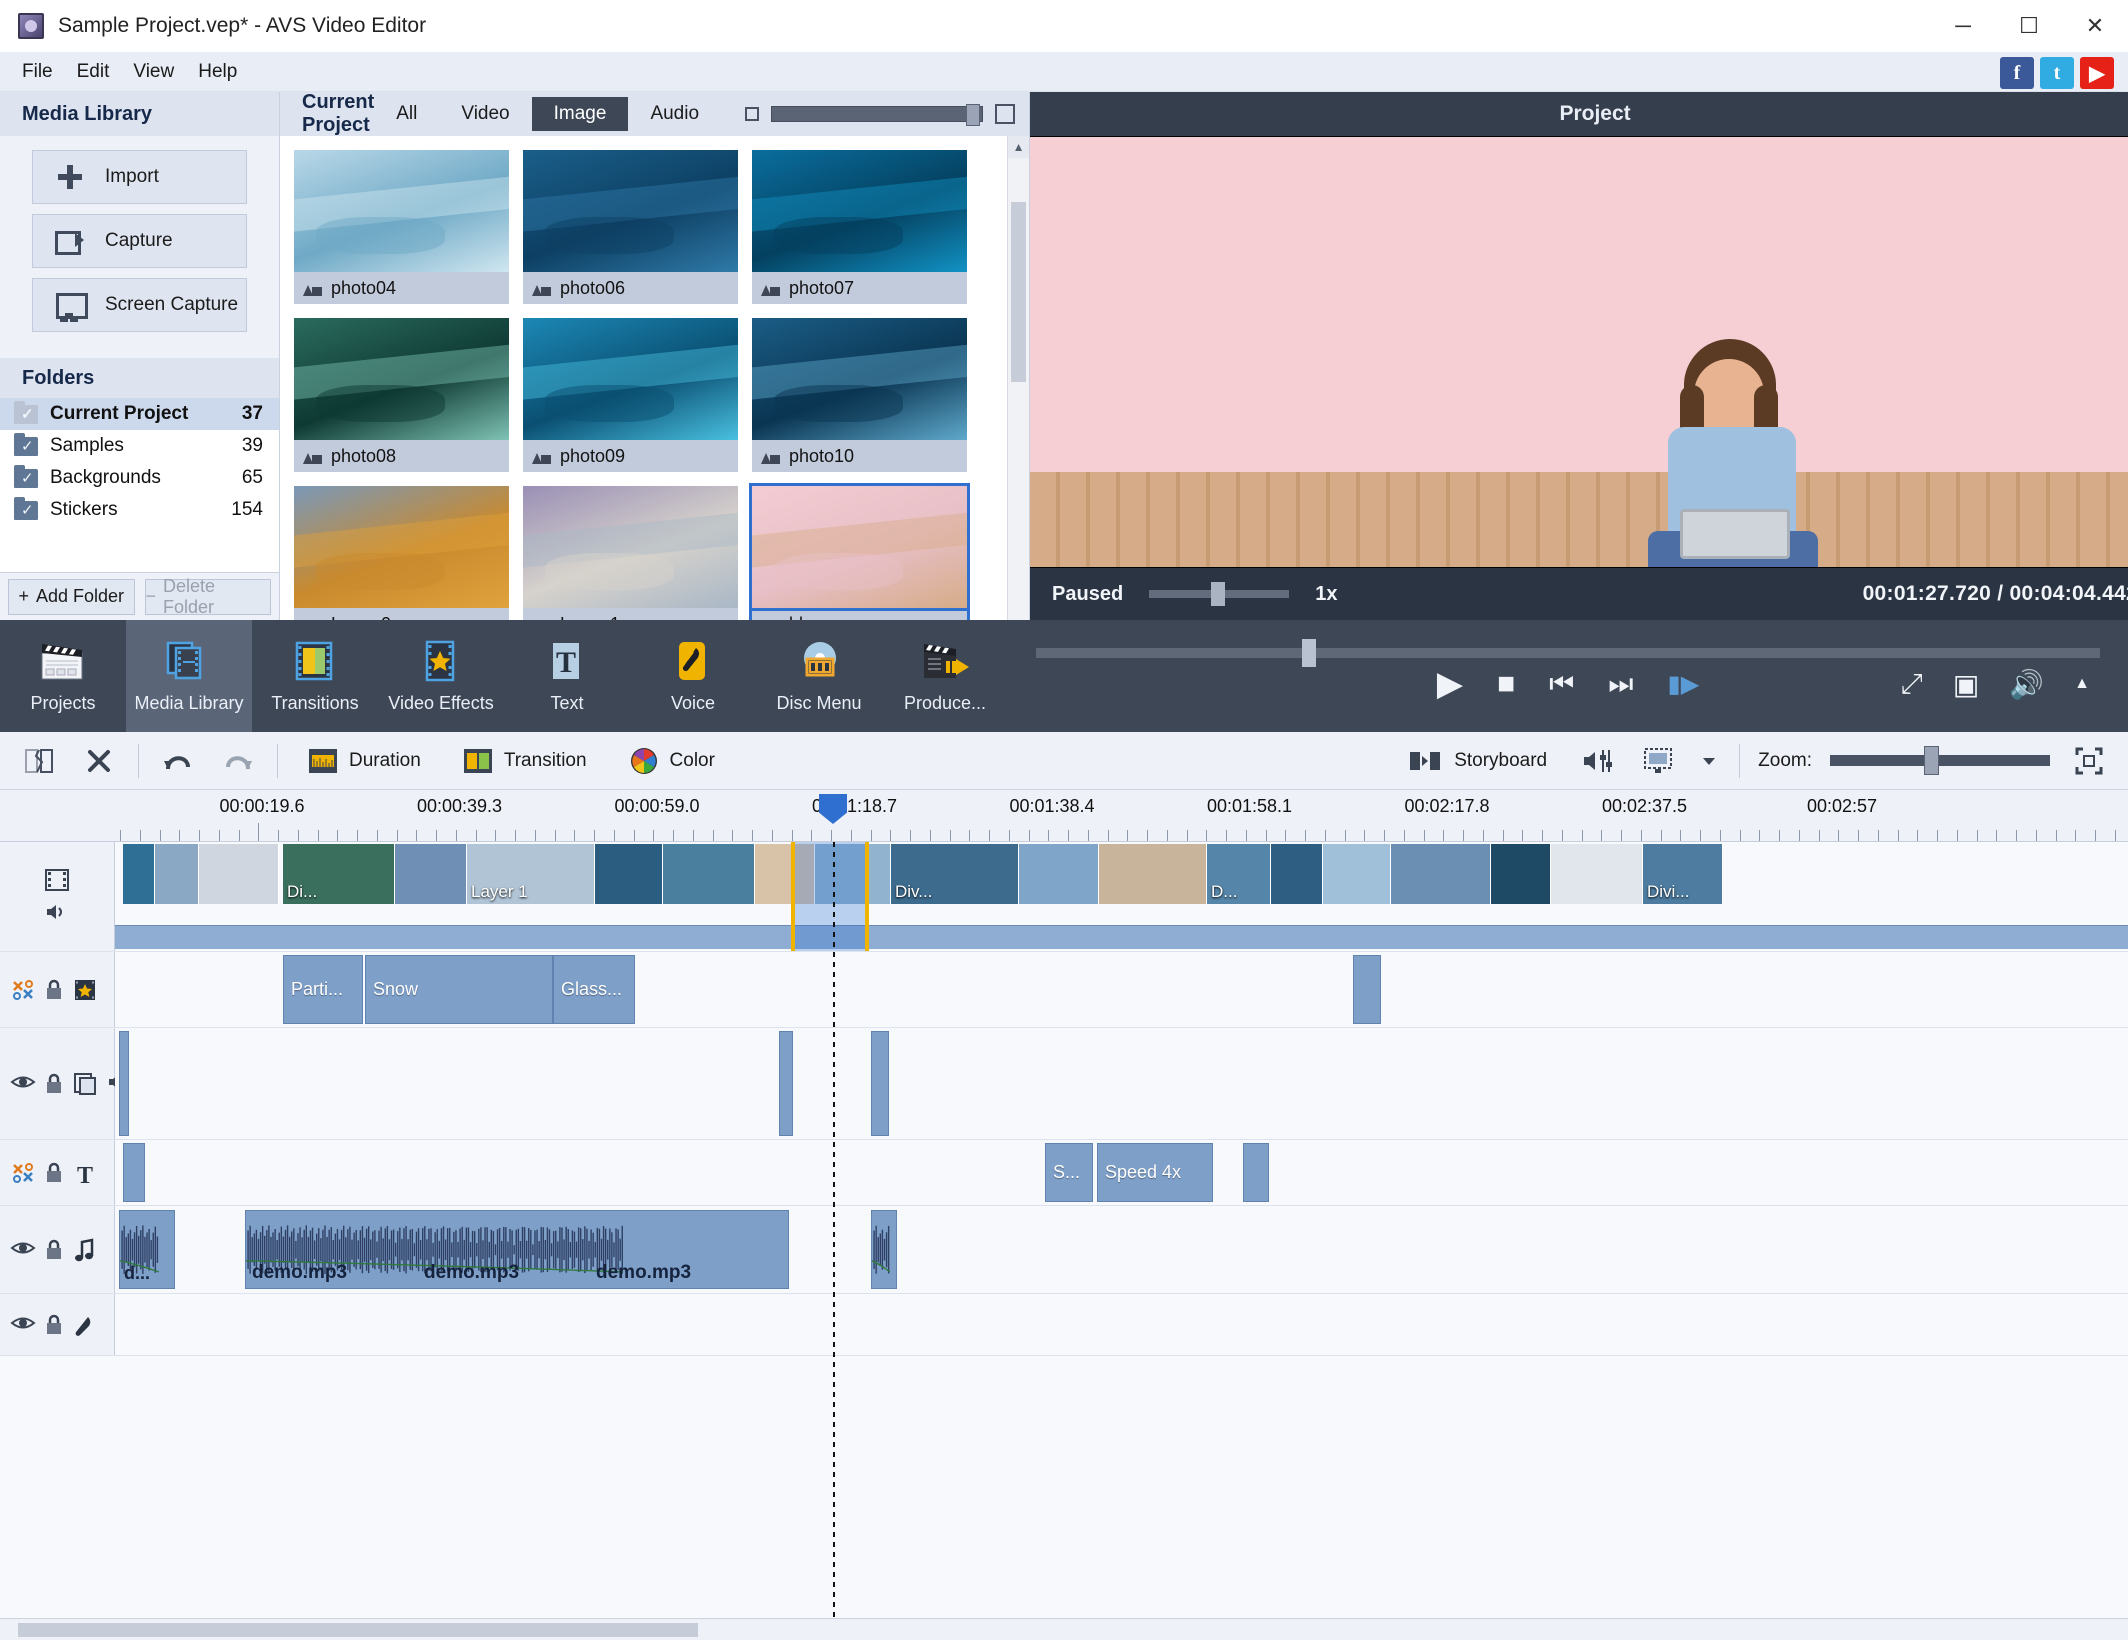 This screenshot has height=1640, width=2128. What do you see at coordinates (830, 896) in the screenshot?
I see `selected-clip-highlight` at bounding box center [830, 896].